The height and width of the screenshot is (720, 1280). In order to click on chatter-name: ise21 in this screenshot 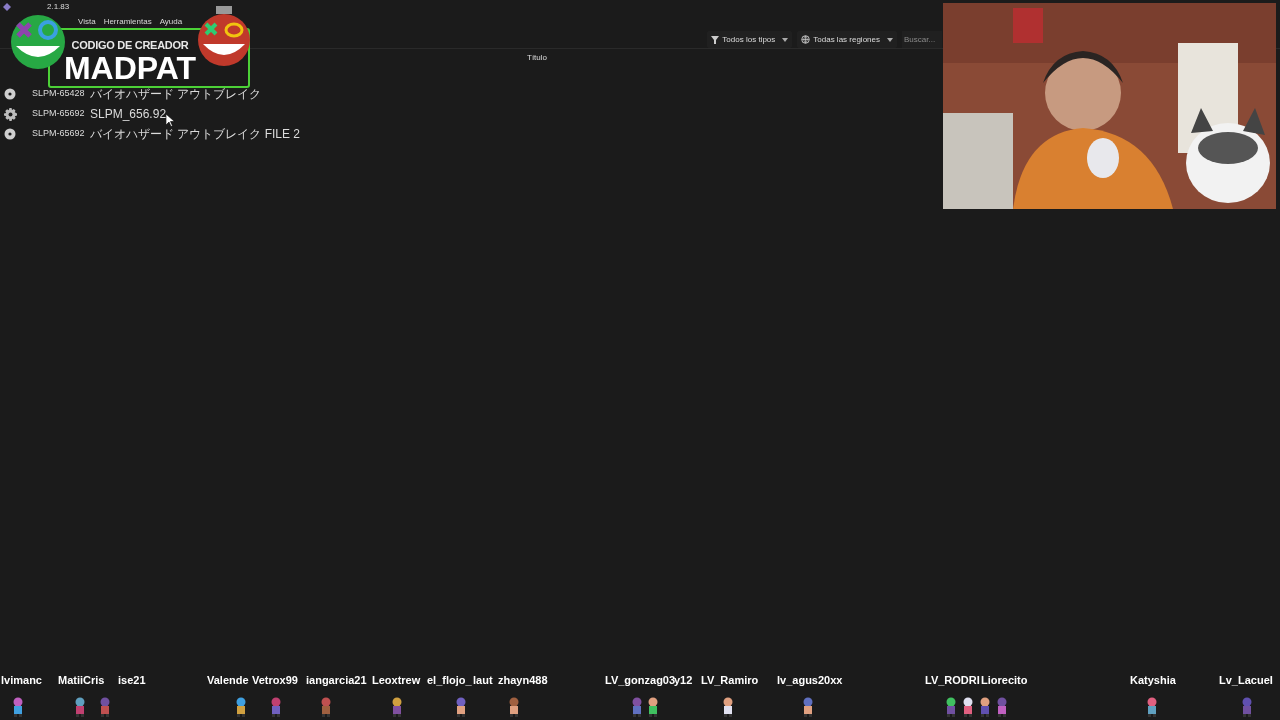, I will do `click(132, 680)`.